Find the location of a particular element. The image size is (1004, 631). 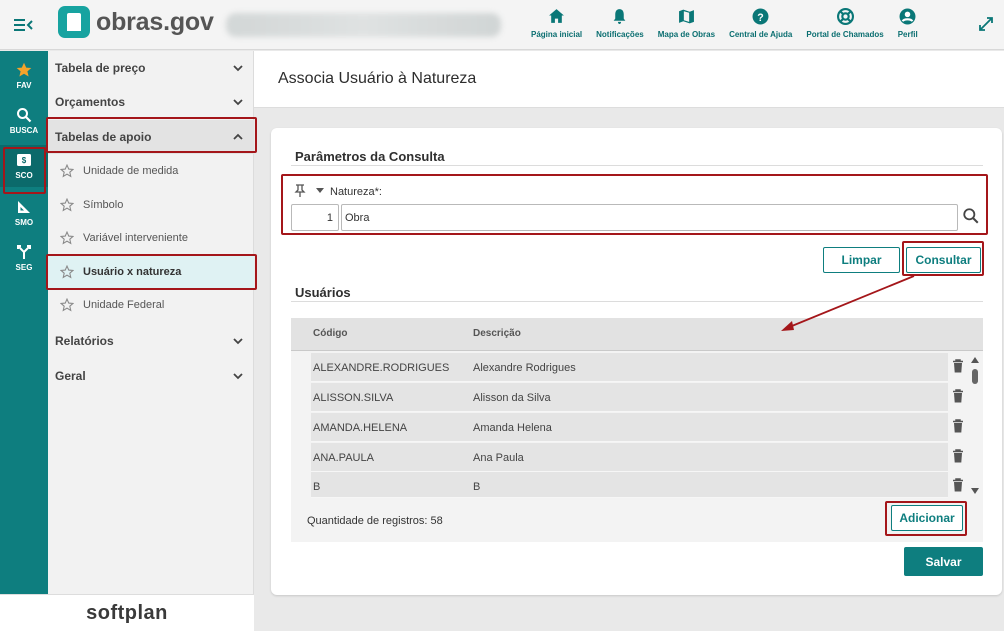

nav-help-label: Central de Ajuda is located at coordinates (761, 34).